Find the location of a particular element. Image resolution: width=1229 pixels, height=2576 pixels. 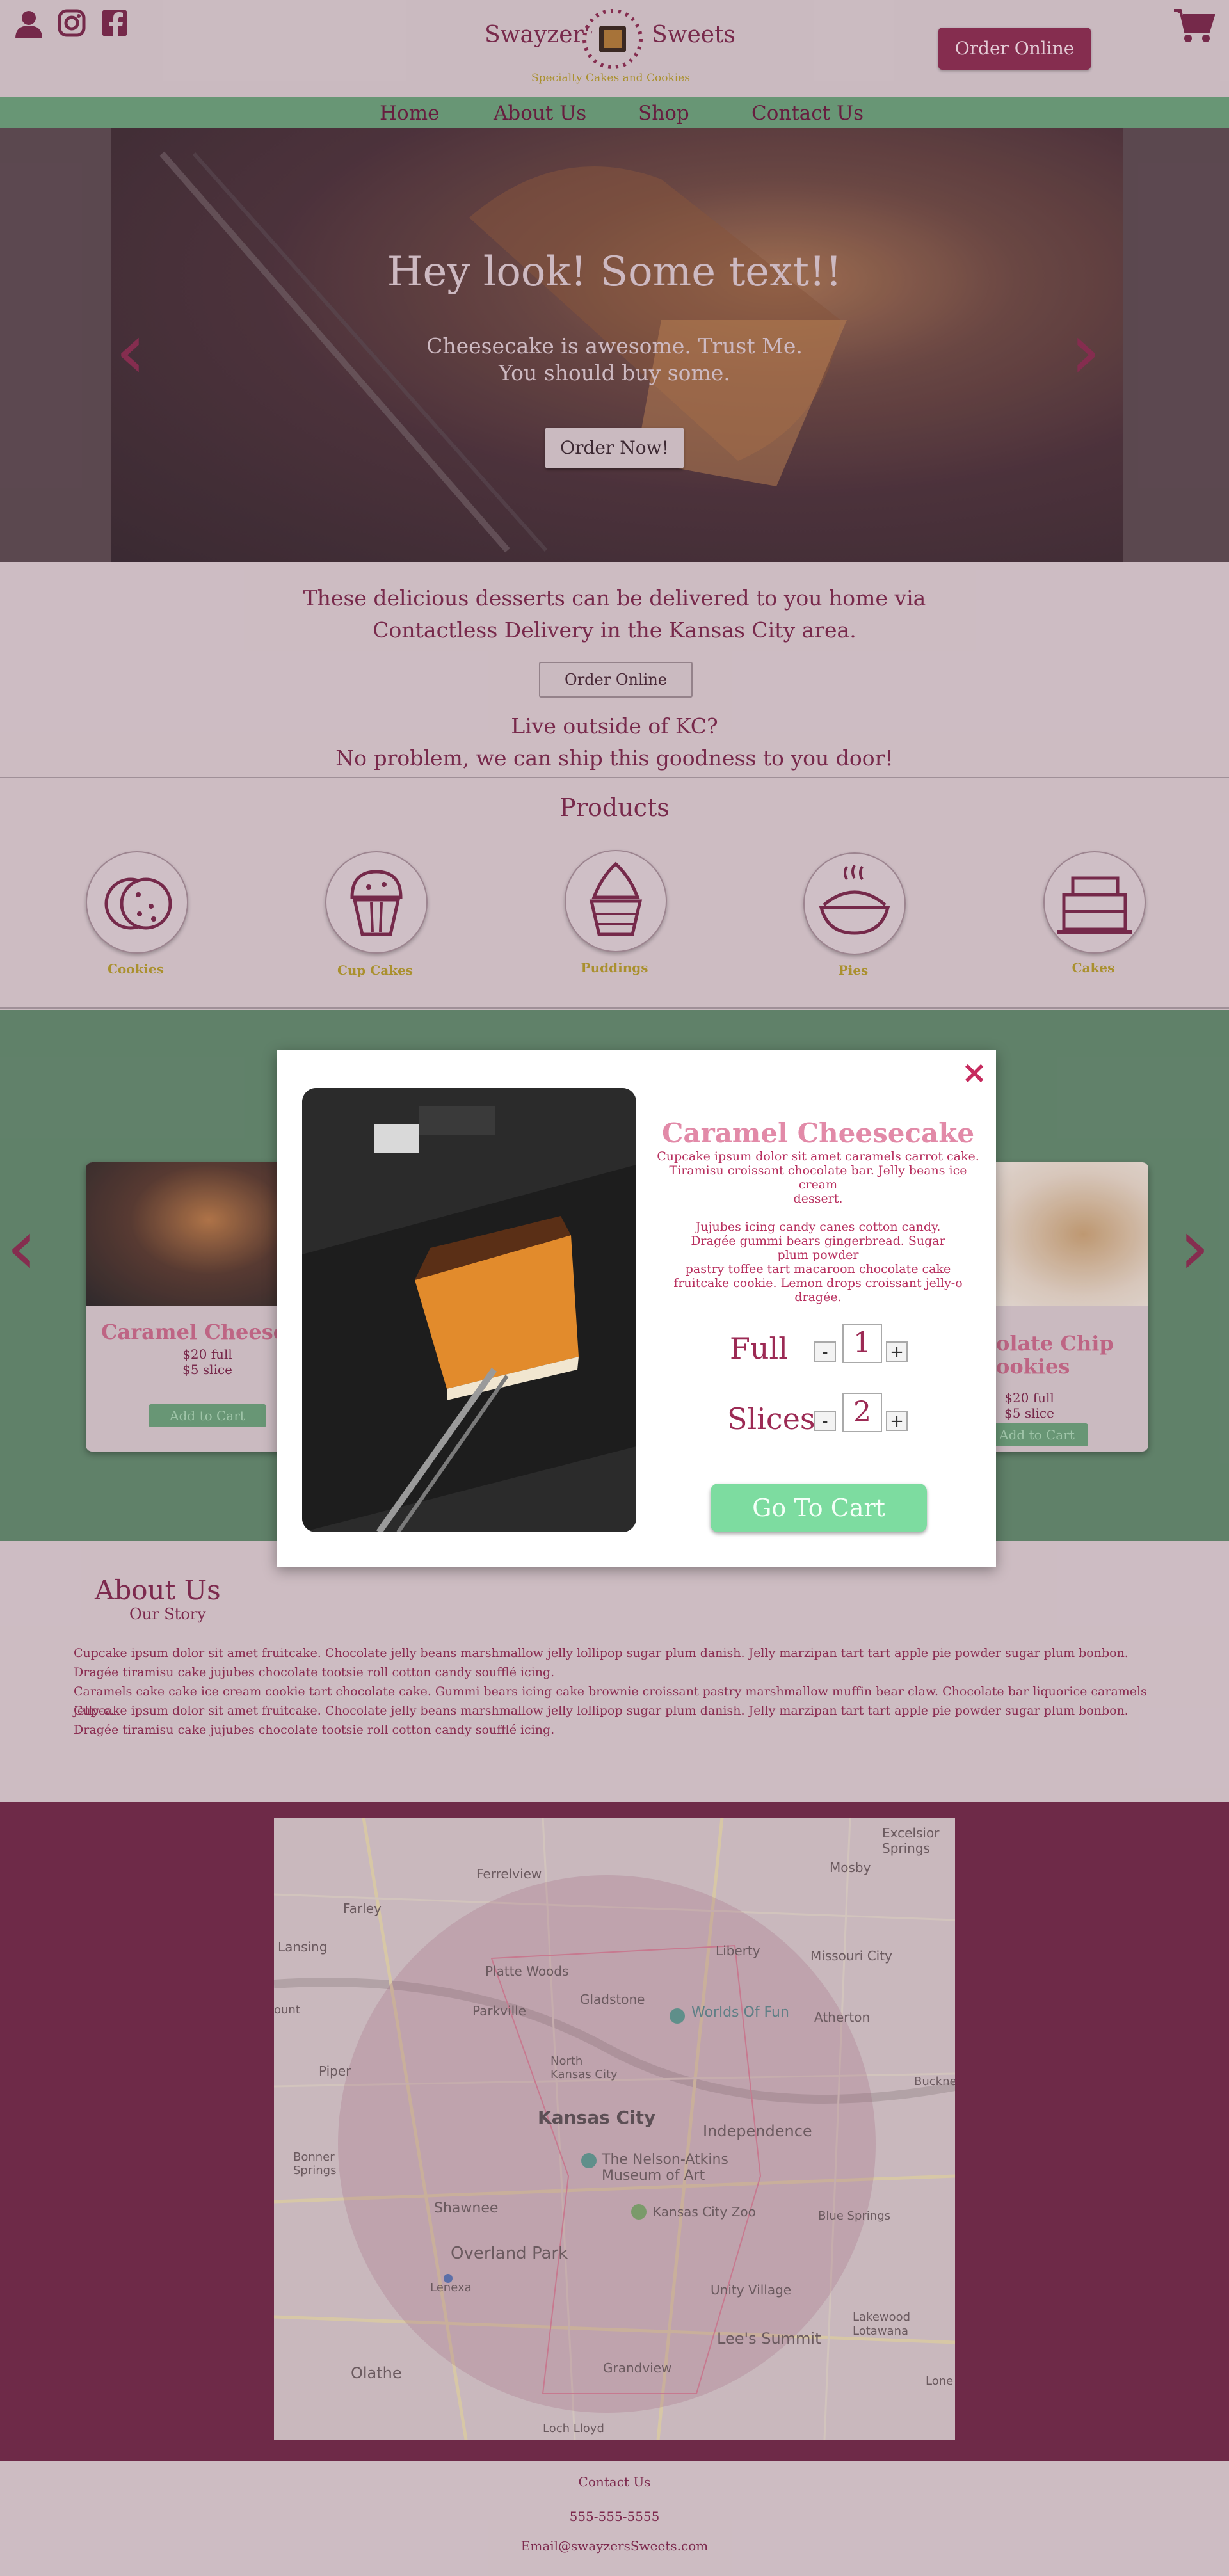

about-title: About Us is located at coordinates (158, 1590).